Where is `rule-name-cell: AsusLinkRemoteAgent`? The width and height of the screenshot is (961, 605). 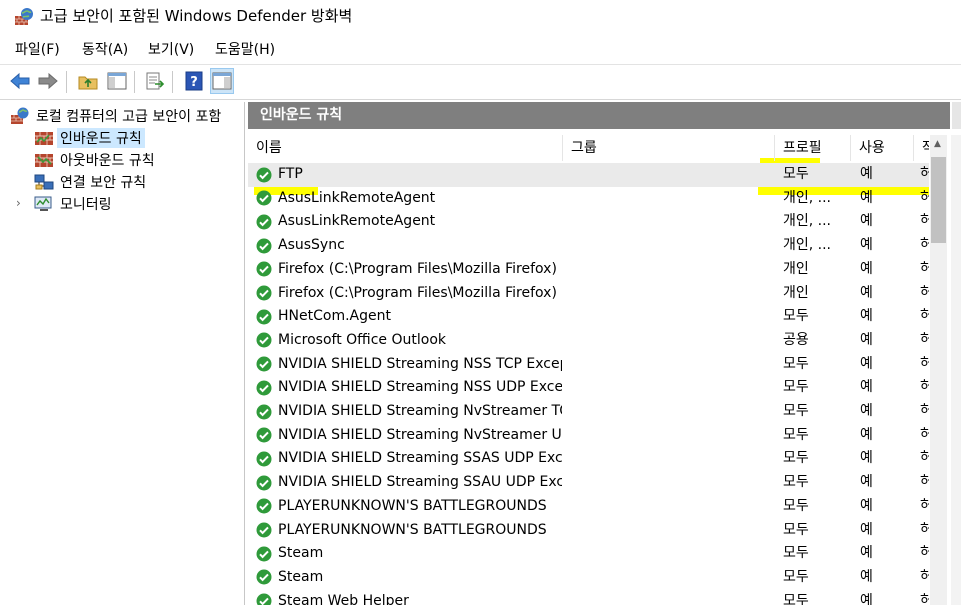
rule-name-cell: AsusLinkRemoteAgent is located at coordinates (409, 221).